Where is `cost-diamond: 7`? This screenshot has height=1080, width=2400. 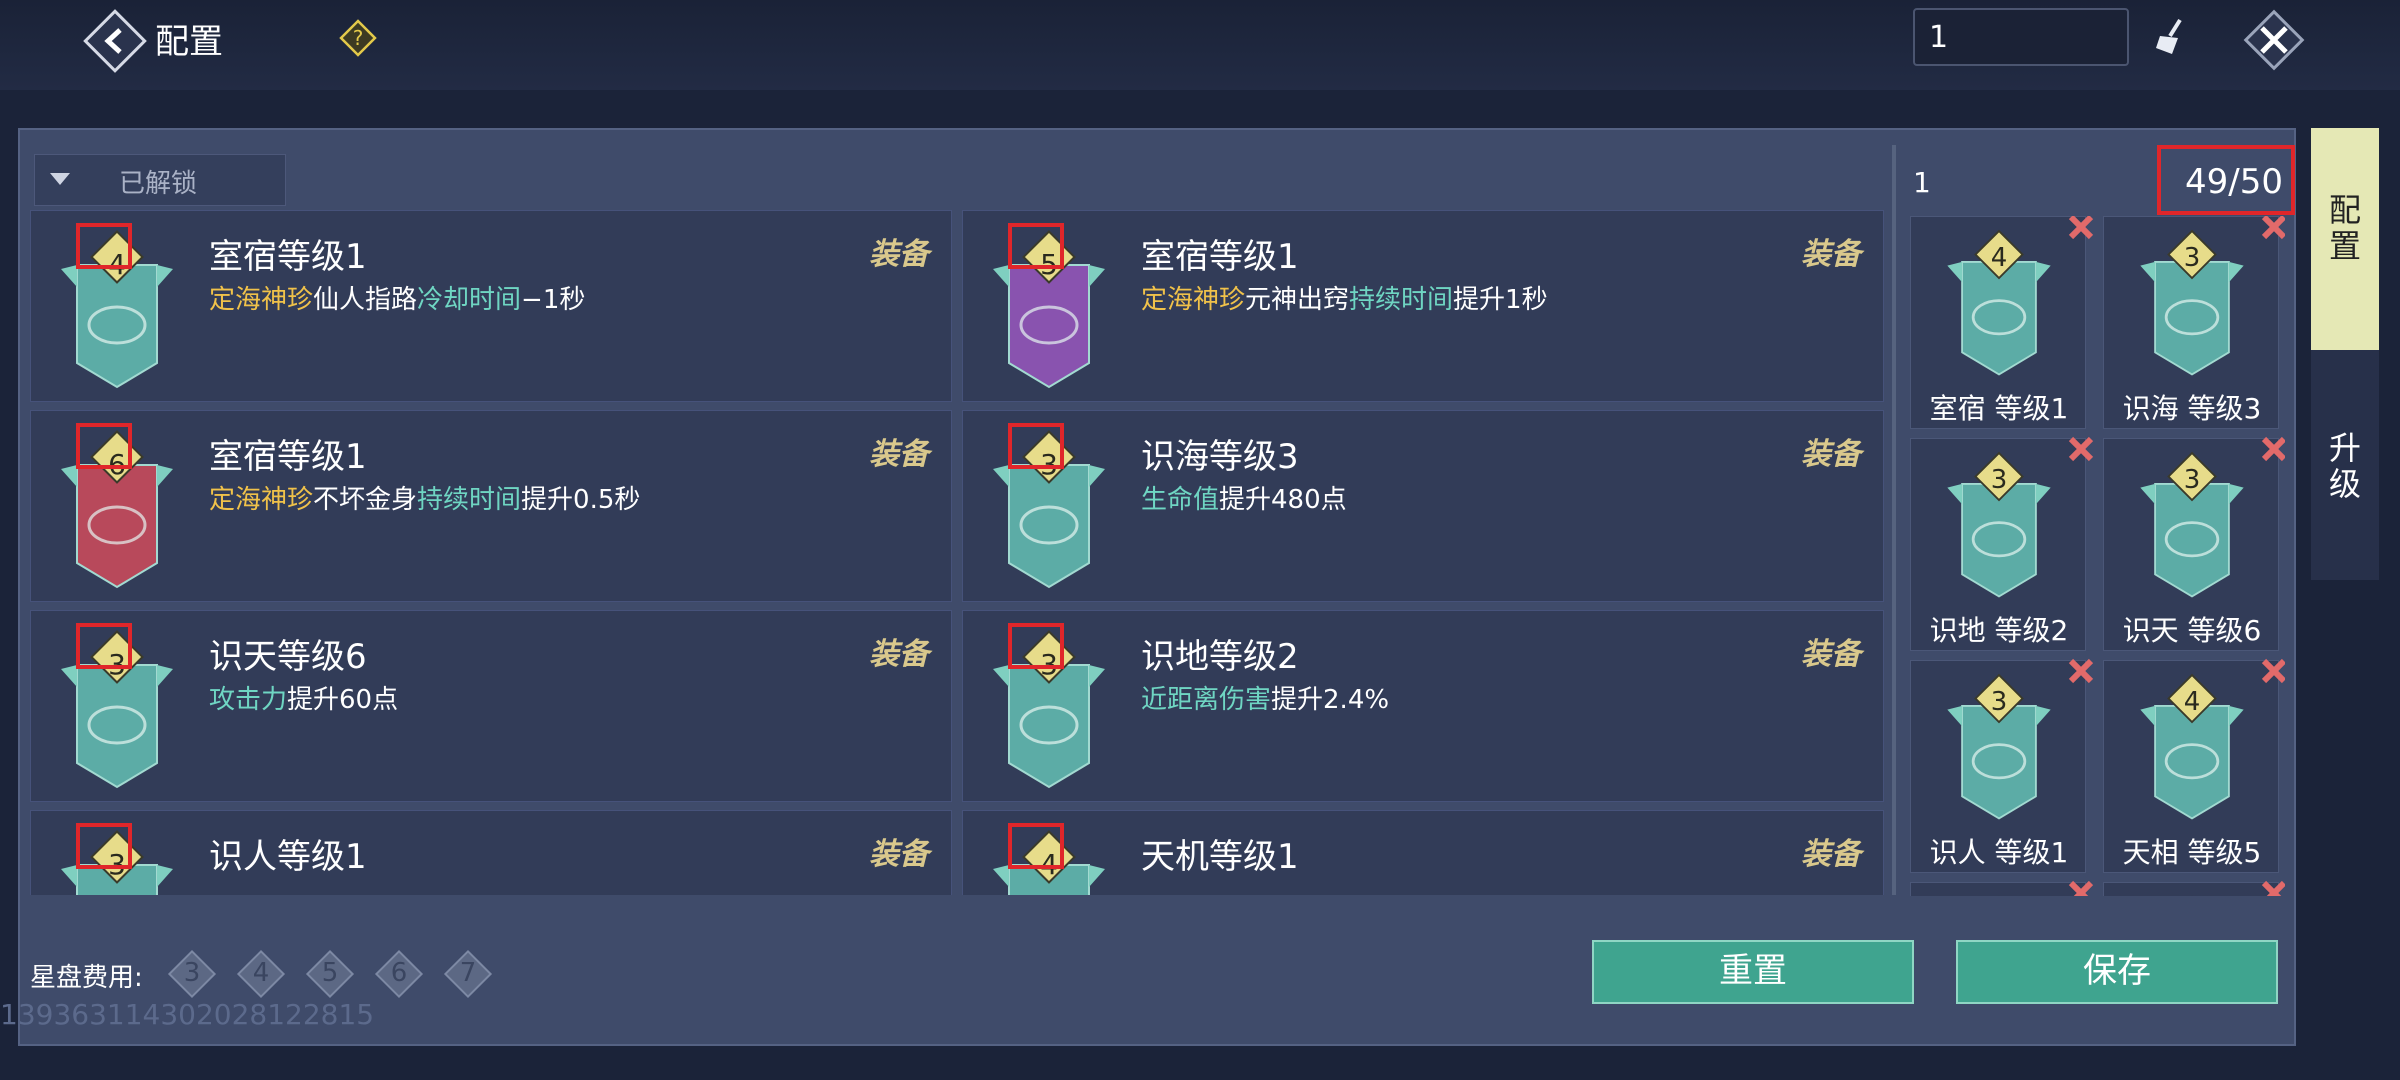 cost-diamond: 7 is located at coordinates (468, 974).